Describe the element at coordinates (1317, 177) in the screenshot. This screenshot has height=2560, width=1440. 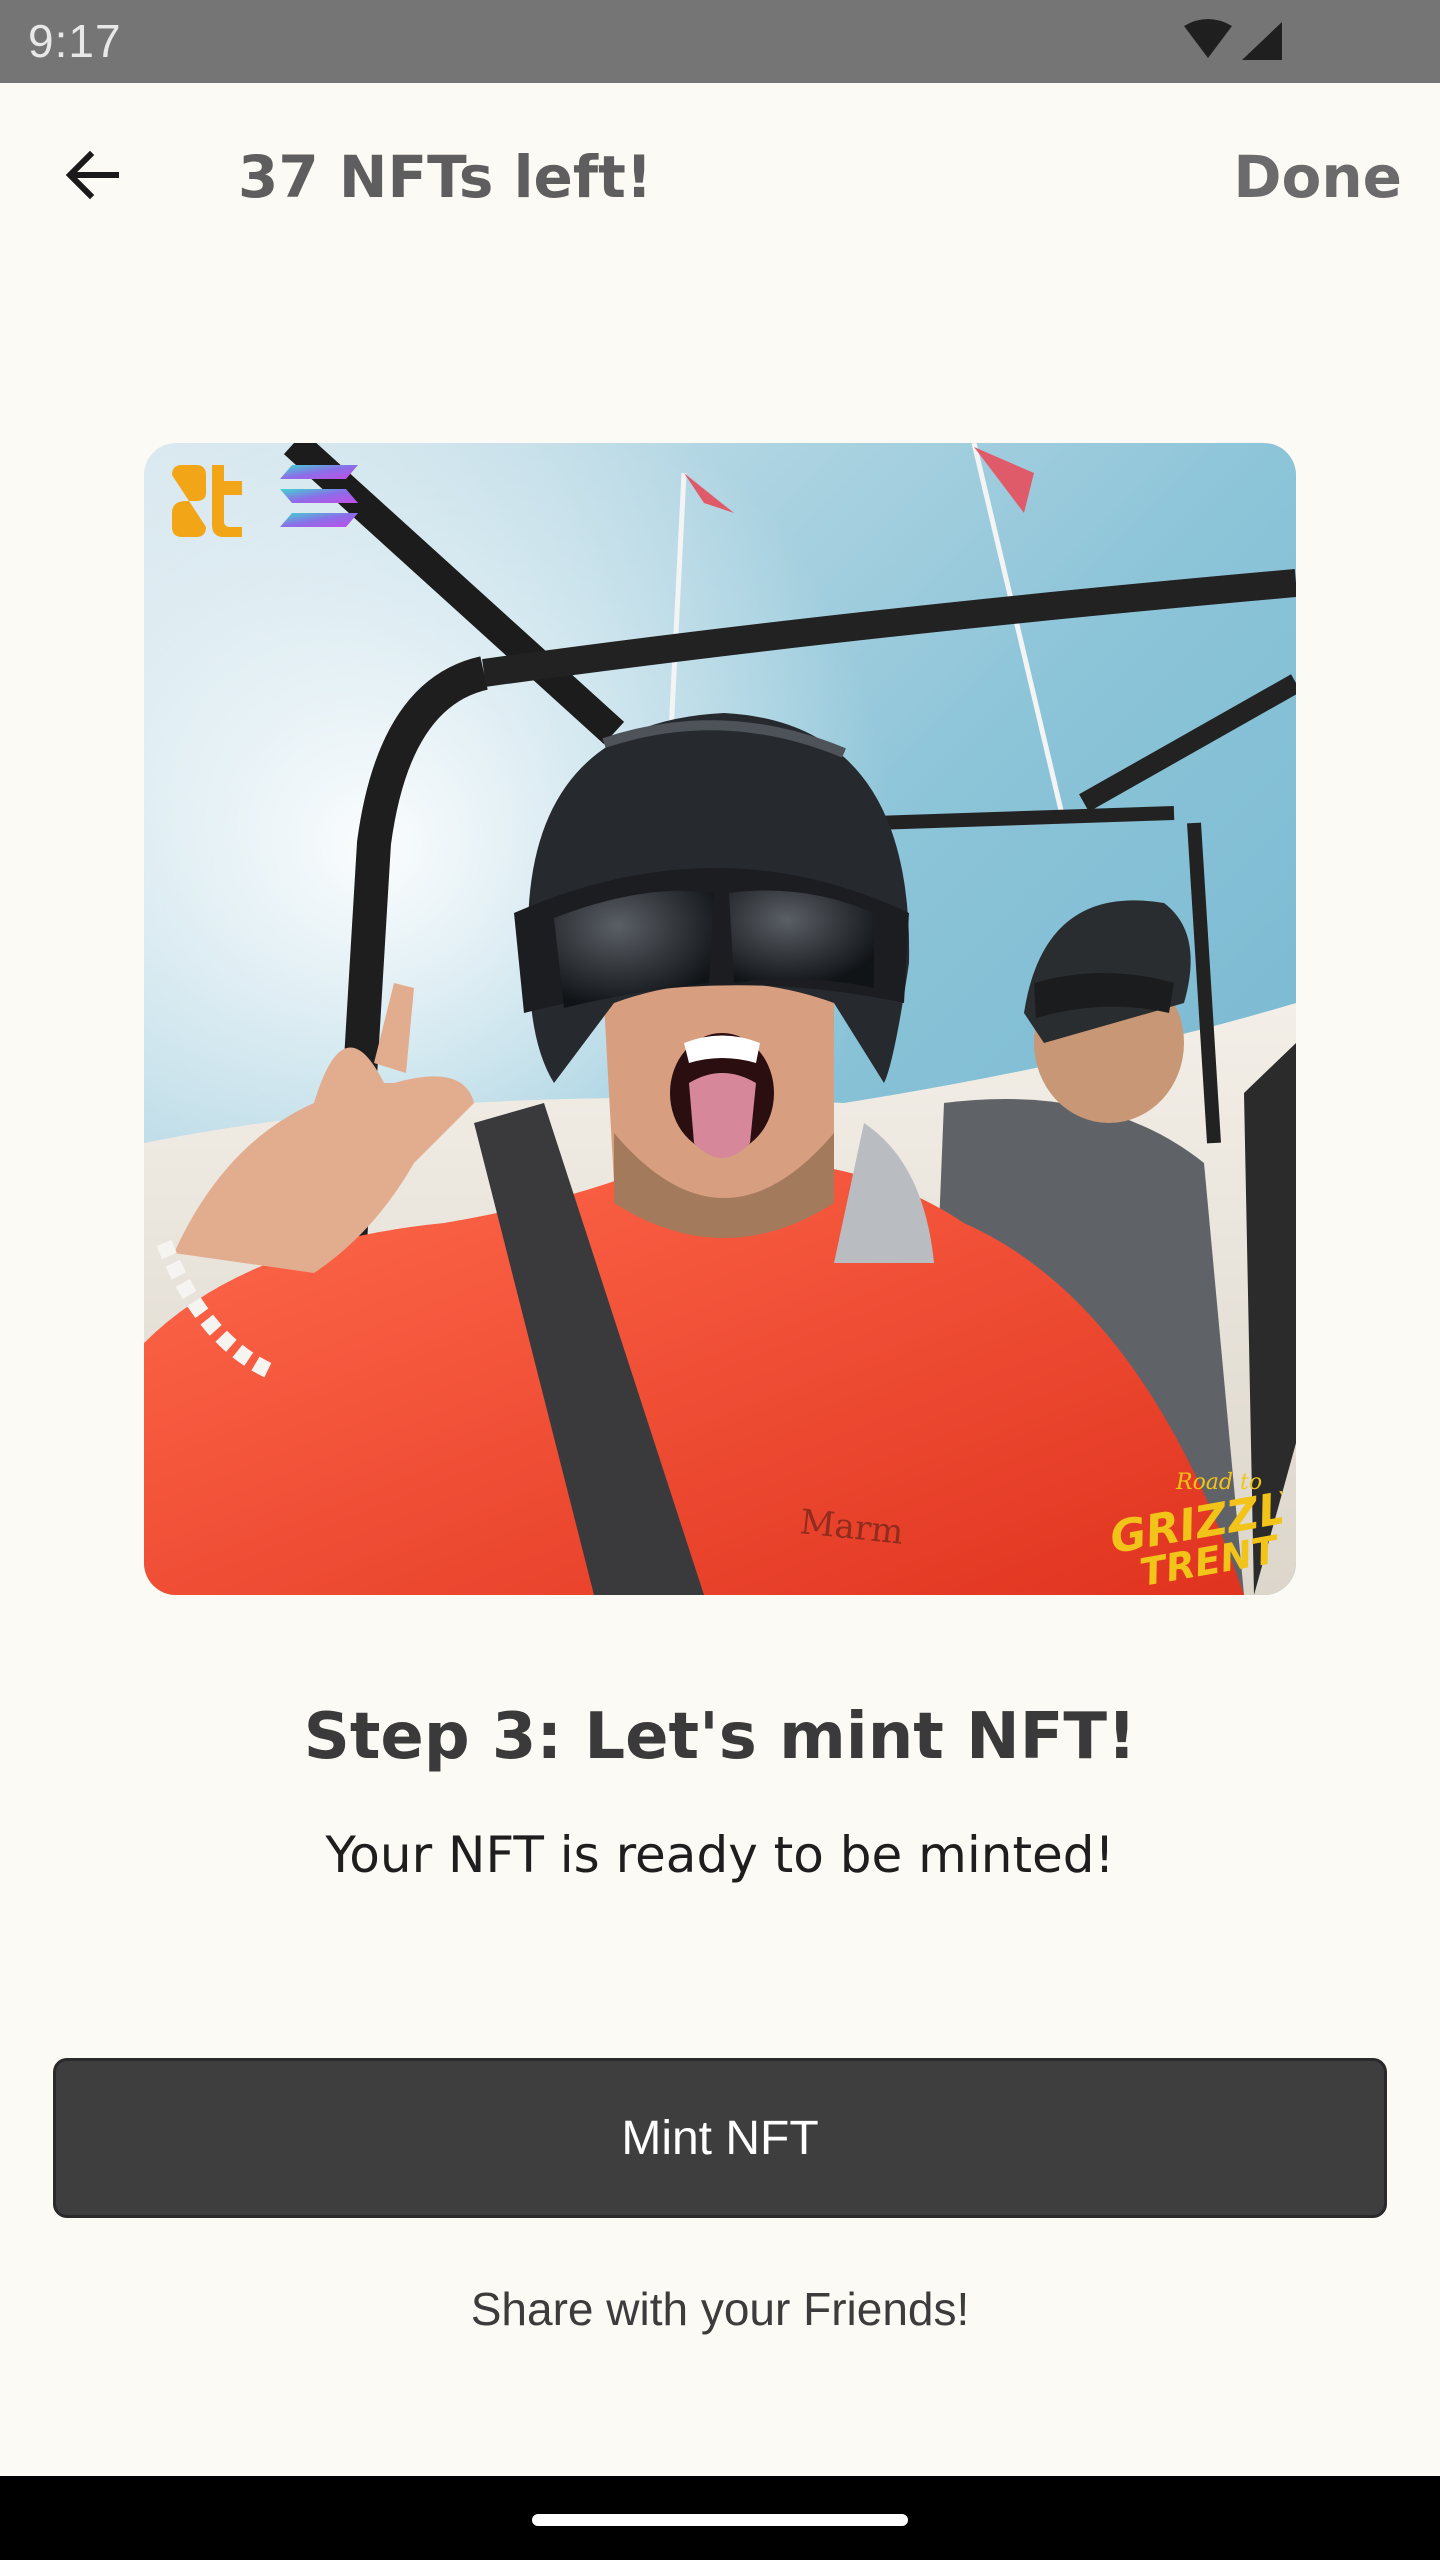
I see `done-button: Done` at that location.